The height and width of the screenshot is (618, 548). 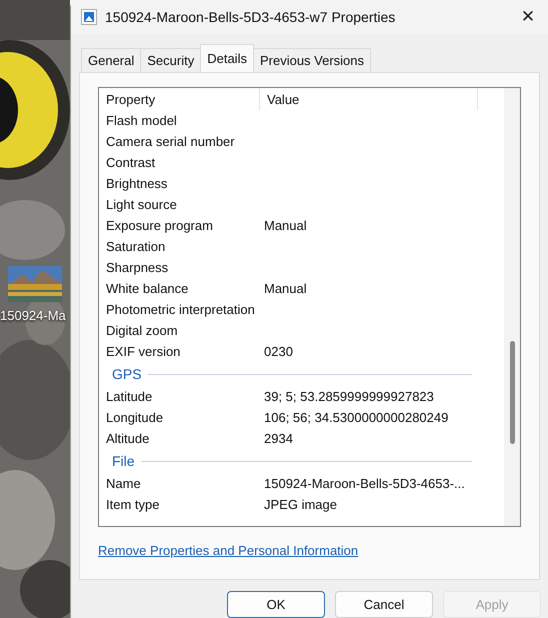 What do you see at coordinates (144, 351) in the screenshot?
I see `property-name: EXIF version` at bounding box center [144, 351].